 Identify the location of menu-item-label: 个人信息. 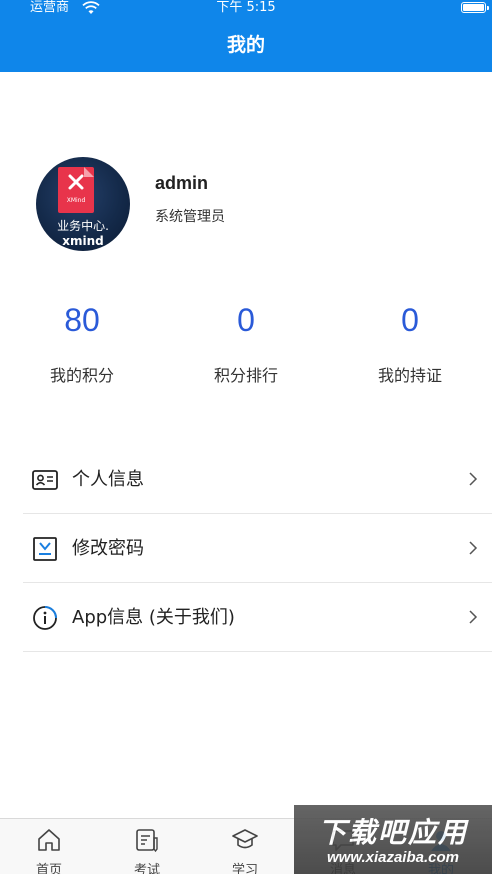
(108, 479).